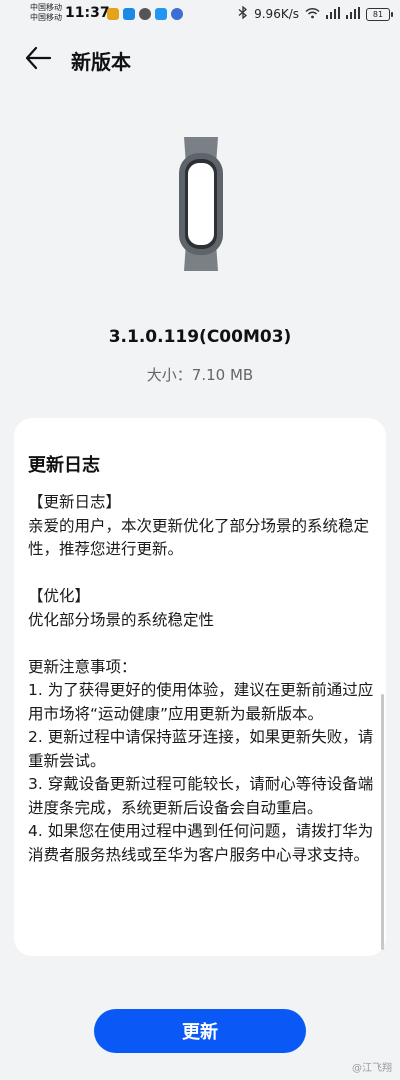 This screenshot has width=400, height=1080. I want to click on band-device-icon, so click(201, 204).